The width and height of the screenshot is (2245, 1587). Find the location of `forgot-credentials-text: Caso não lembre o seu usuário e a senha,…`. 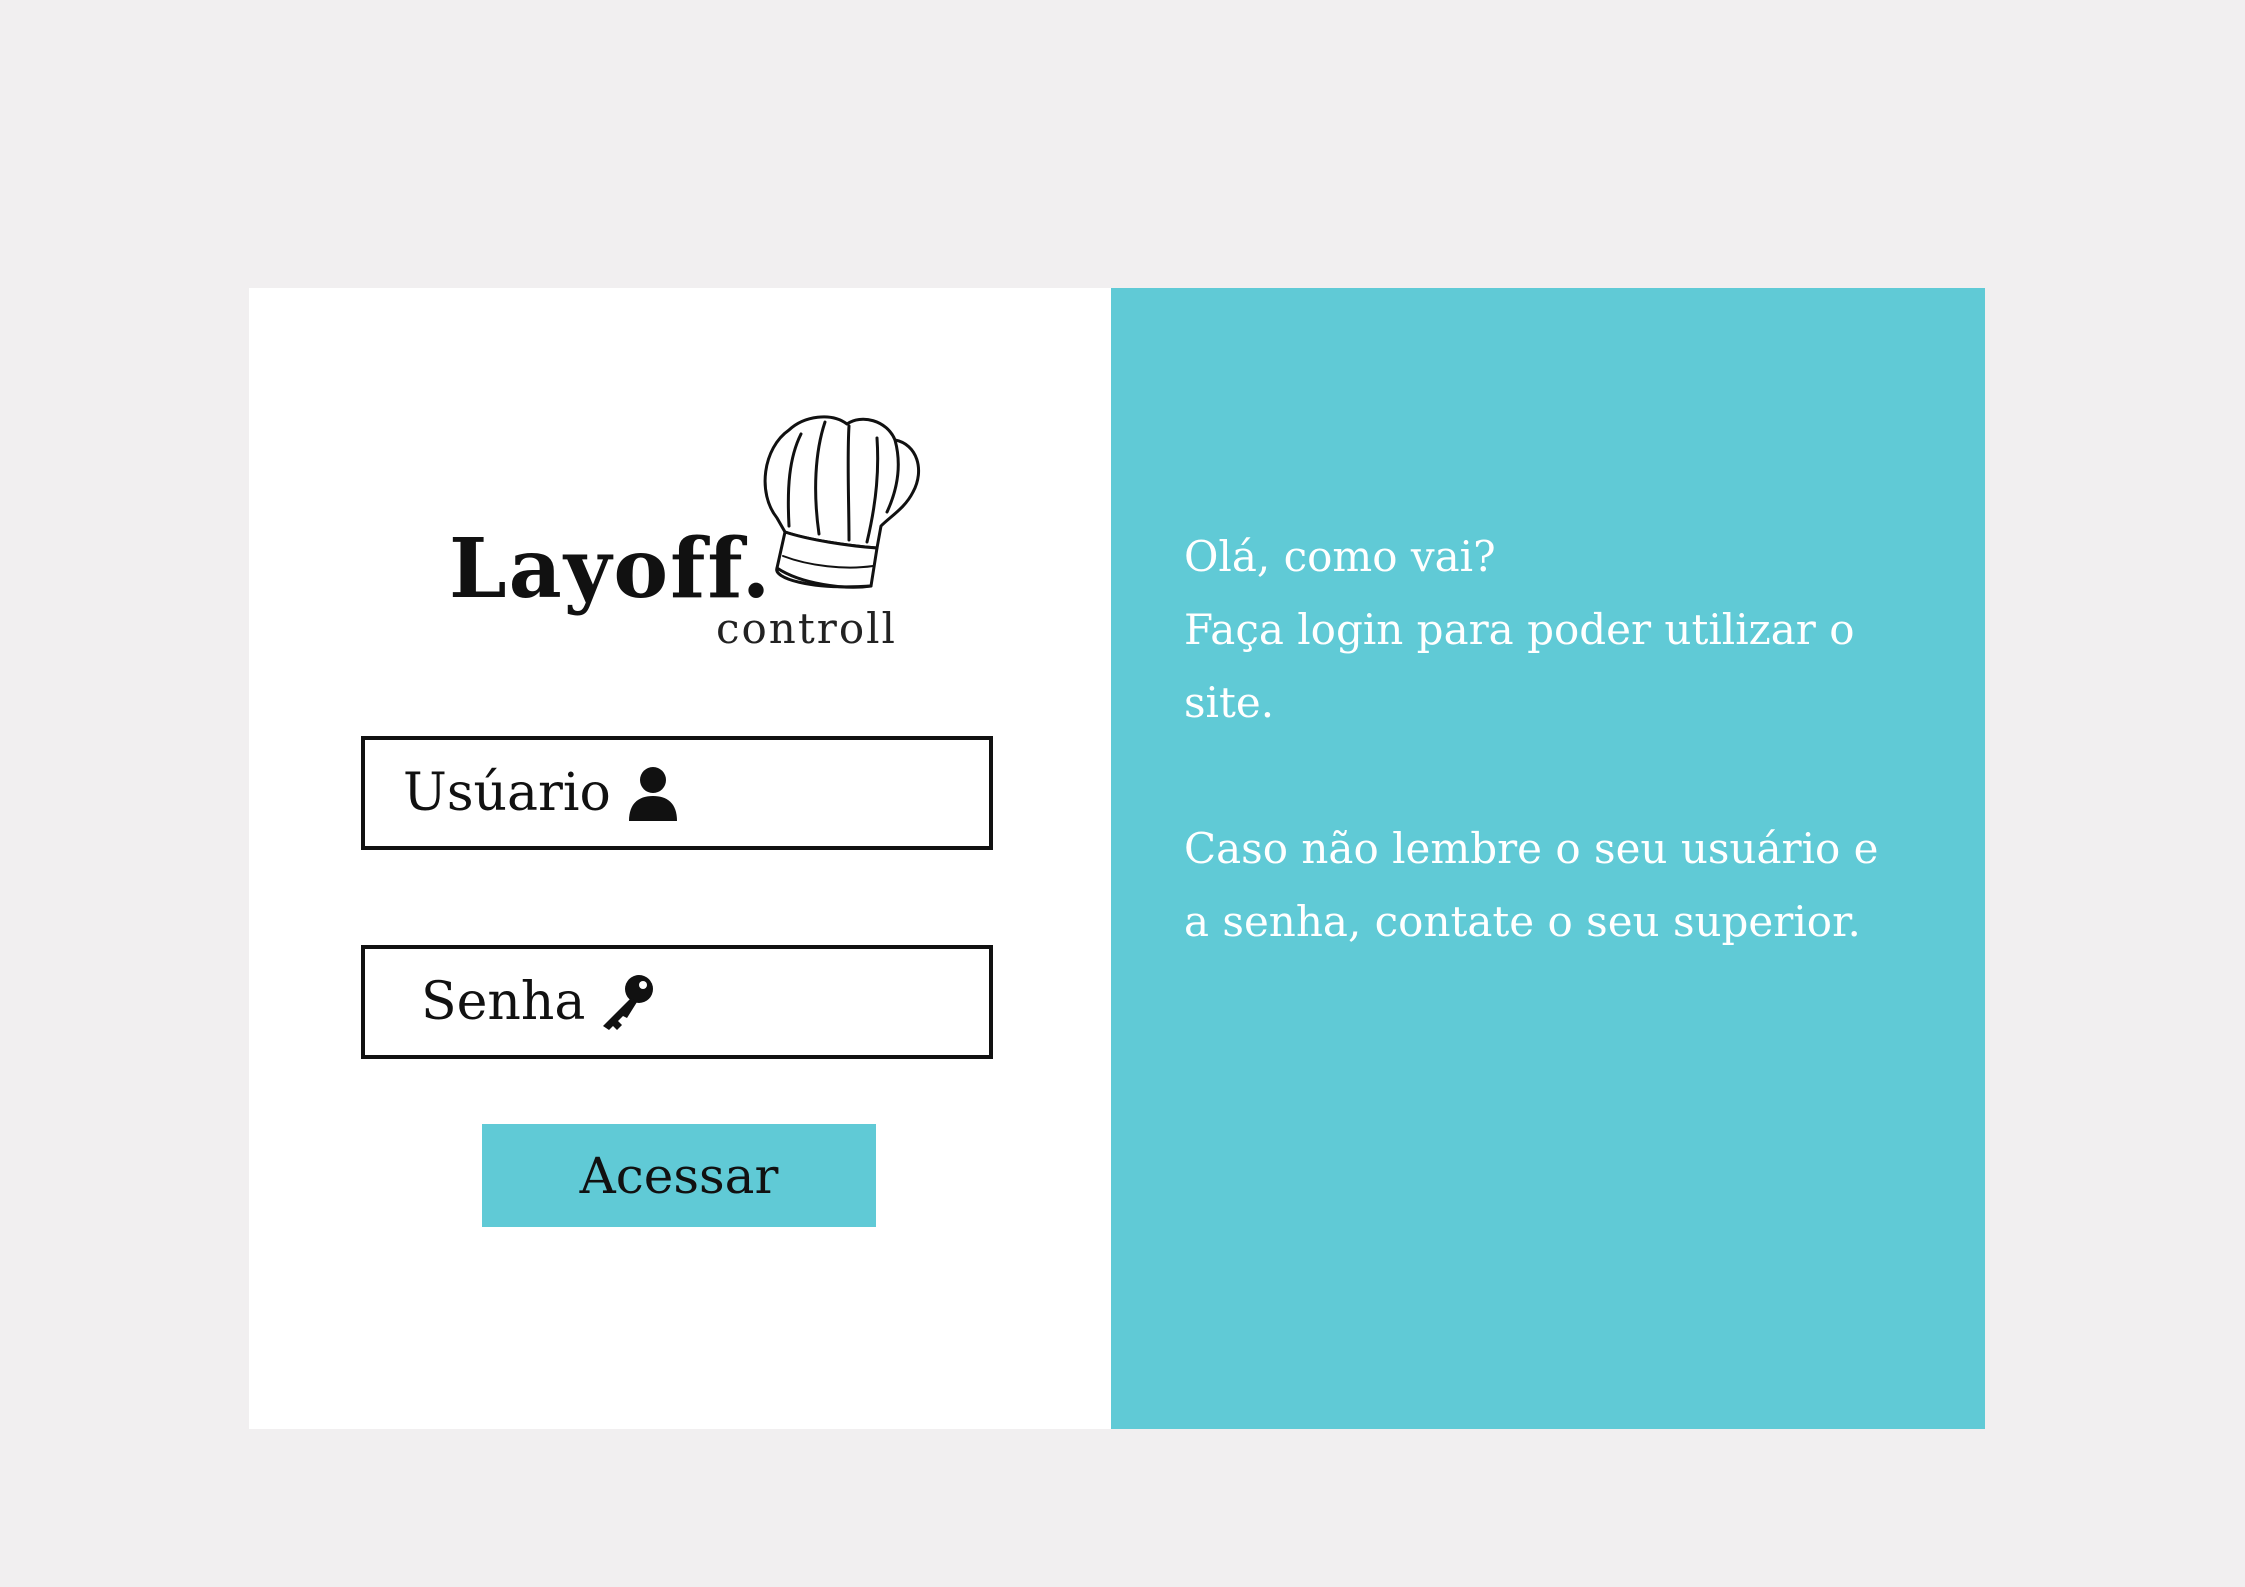

forgot-credentials-text: Caso não lembre o seu usuário e a senha,… is located at coordinates (1531, 885).